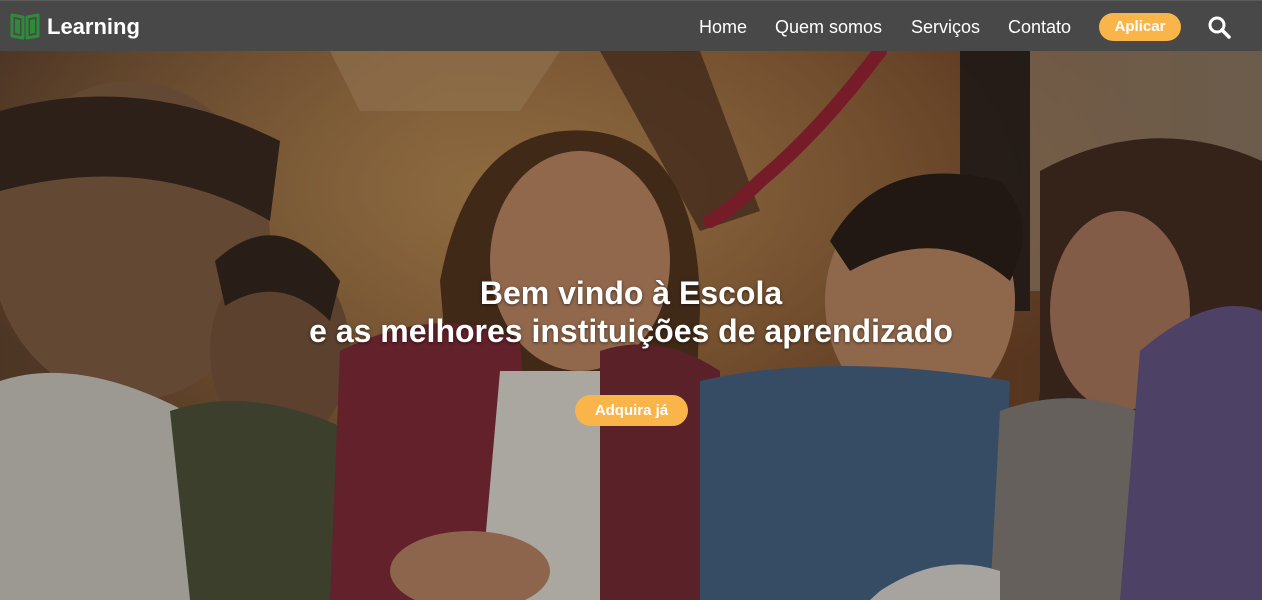 Image resolution: width=1262 pixels, height=600 pixels. Describe the element at coordinates (631, 410) in the screenshot. I see `adquira-button: Adquira já` at that location.